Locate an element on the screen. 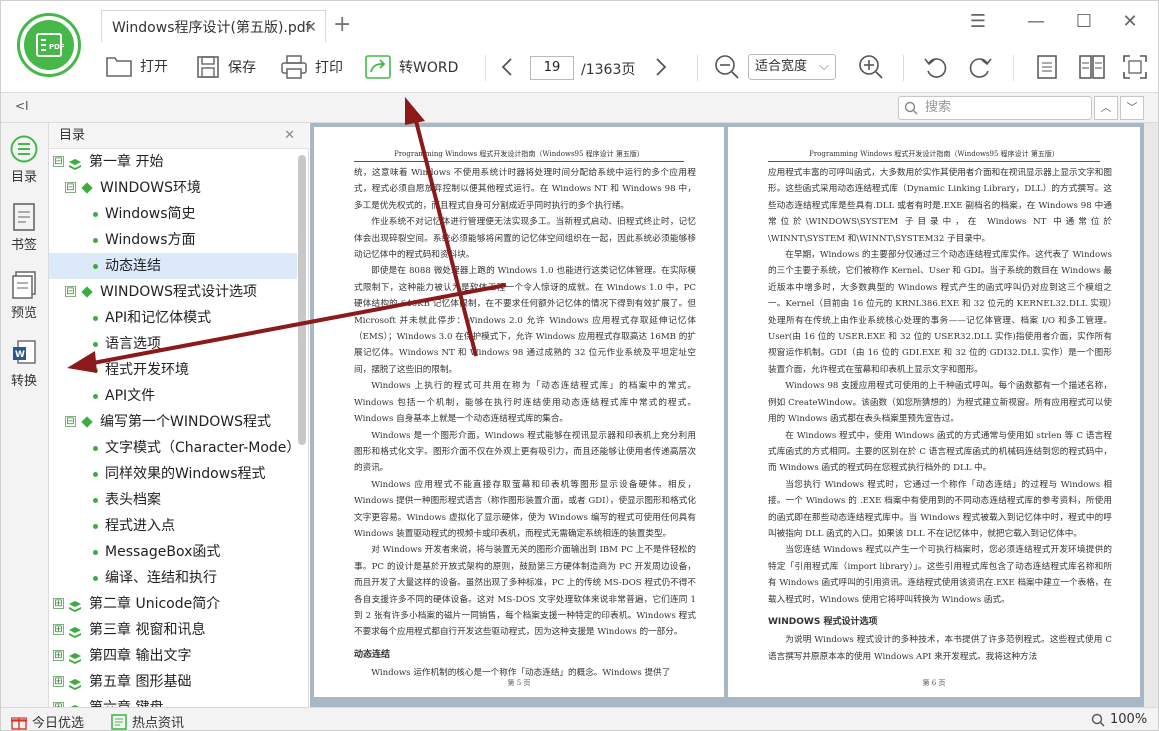  zoom-indicator: 100% is located at coordinates (1119, 719).